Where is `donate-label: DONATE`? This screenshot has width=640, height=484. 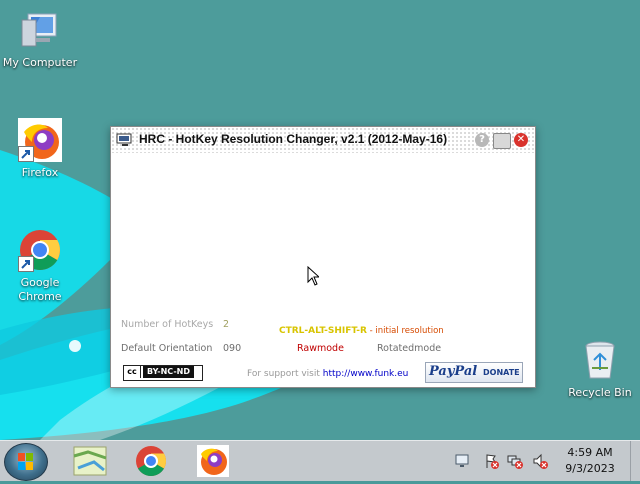 donate-label: DONATE is located at coordinates (501, 372).